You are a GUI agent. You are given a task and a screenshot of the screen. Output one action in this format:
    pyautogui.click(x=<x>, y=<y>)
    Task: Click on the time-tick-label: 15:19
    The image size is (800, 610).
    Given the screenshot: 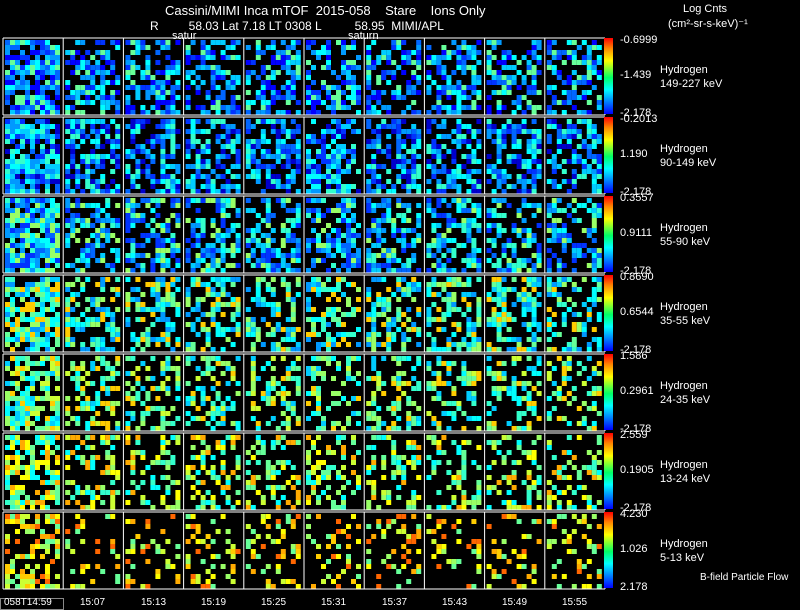 What is the action you would take?
    pyautogui.click(x=213, y=602)
    